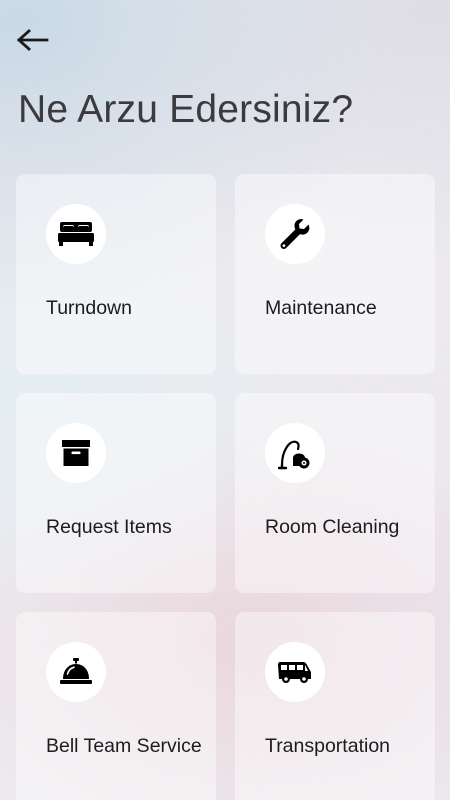 This screenshot has width=450, height=800. Describe the element at coordinates (321, 308) in the screenshot. I see `service-label: Maintenance` at that location.